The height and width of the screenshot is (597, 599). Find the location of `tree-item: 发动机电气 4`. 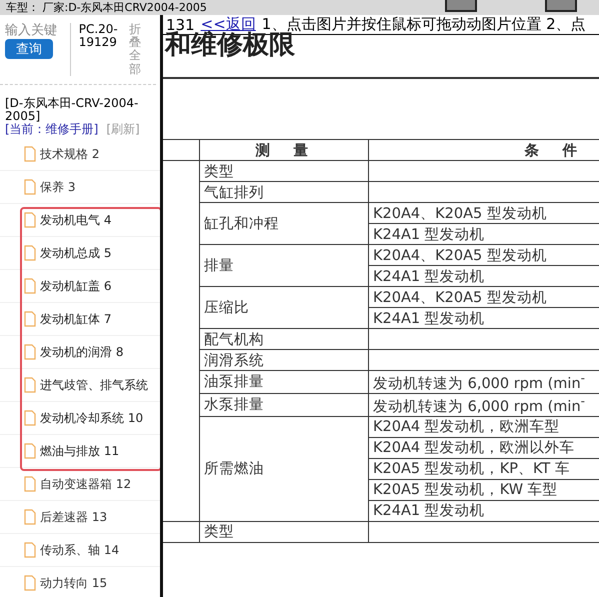

tree-item: 发动机电气 4 is located at coordinates (80, 221).